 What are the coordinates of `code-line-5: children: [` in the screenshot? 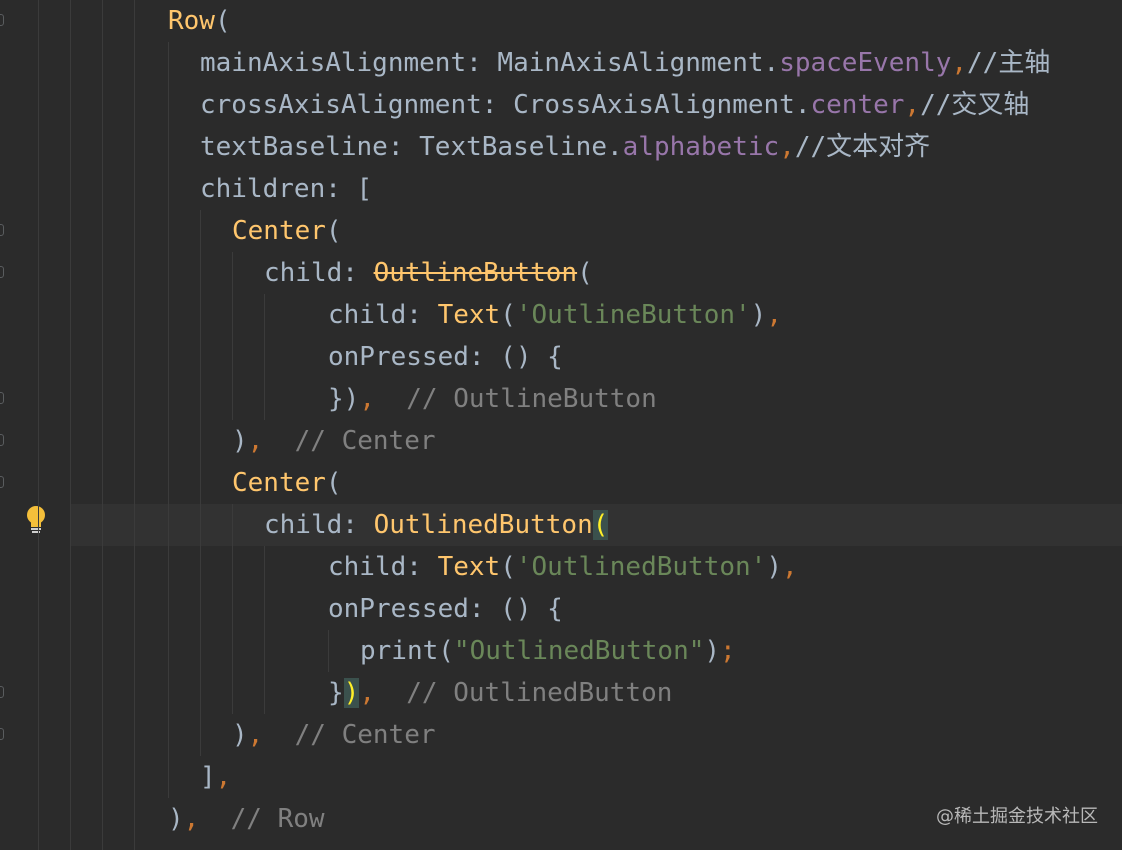 It's located at (286, 189).